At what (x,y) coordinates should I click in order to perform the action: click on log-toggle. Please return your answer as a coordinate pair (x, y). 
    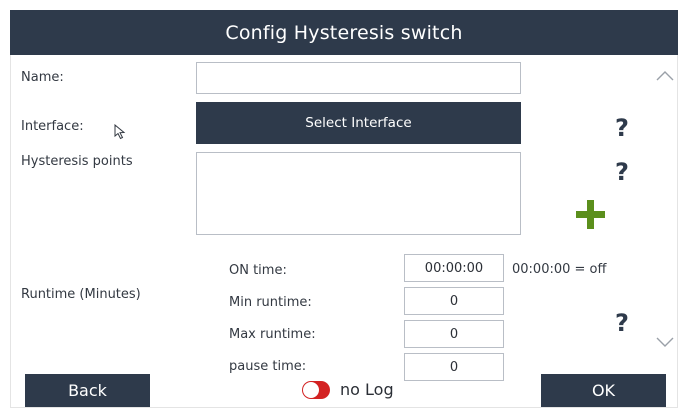
    Looking at the image, I should click on (316, 390).